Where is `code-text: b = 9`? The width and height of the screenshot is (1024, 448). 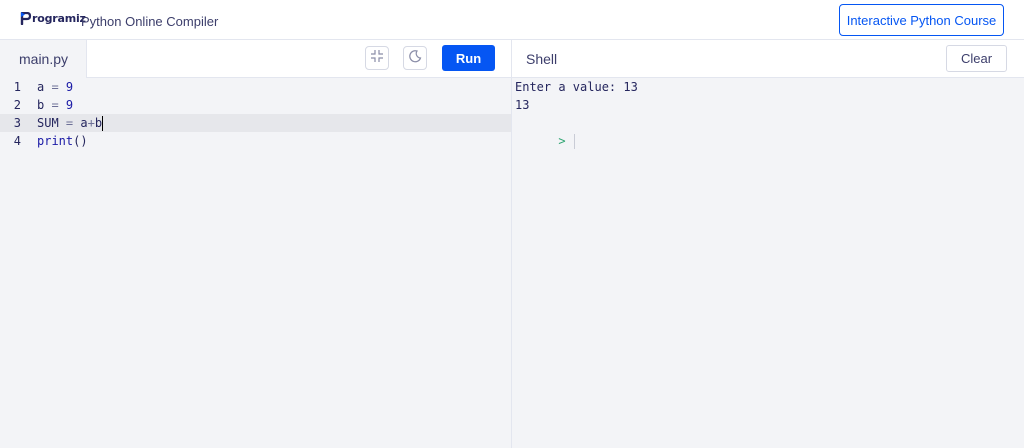 code-text: b = 9 is located at coordinates (55, 105).